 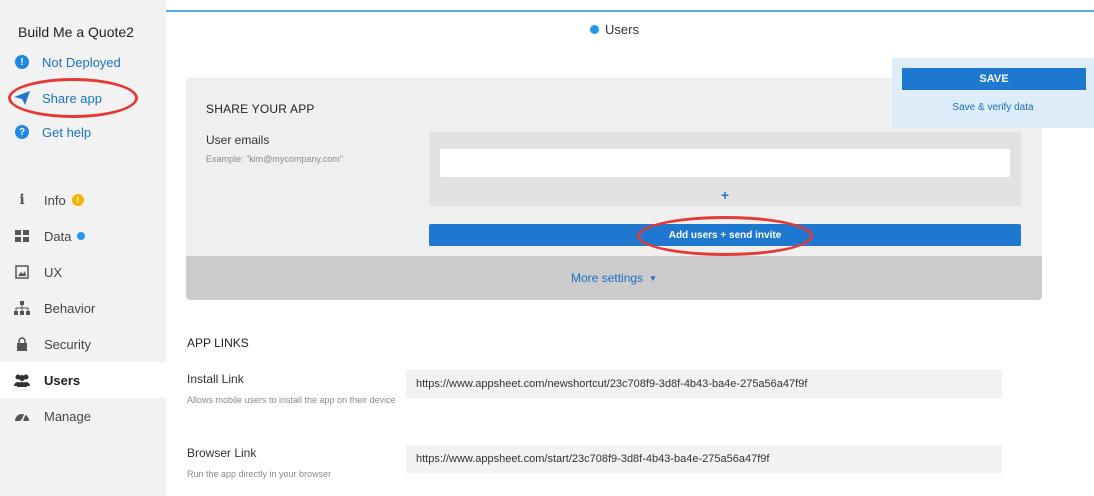 I want to click on warning-badge-icon: !, so click(x=77, y=200).